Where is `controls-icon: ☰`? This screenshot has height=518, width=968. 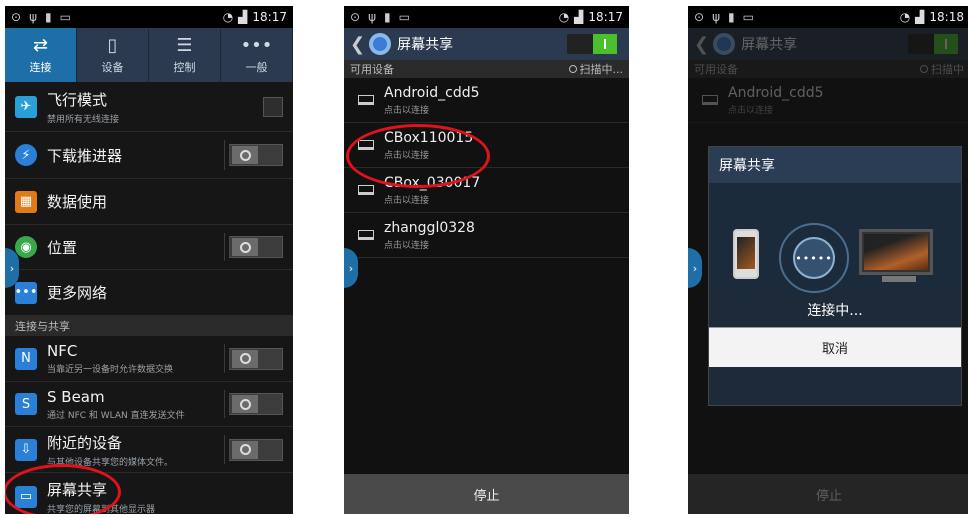 controls-icon: ☰ is located at coordinates (184, 45).